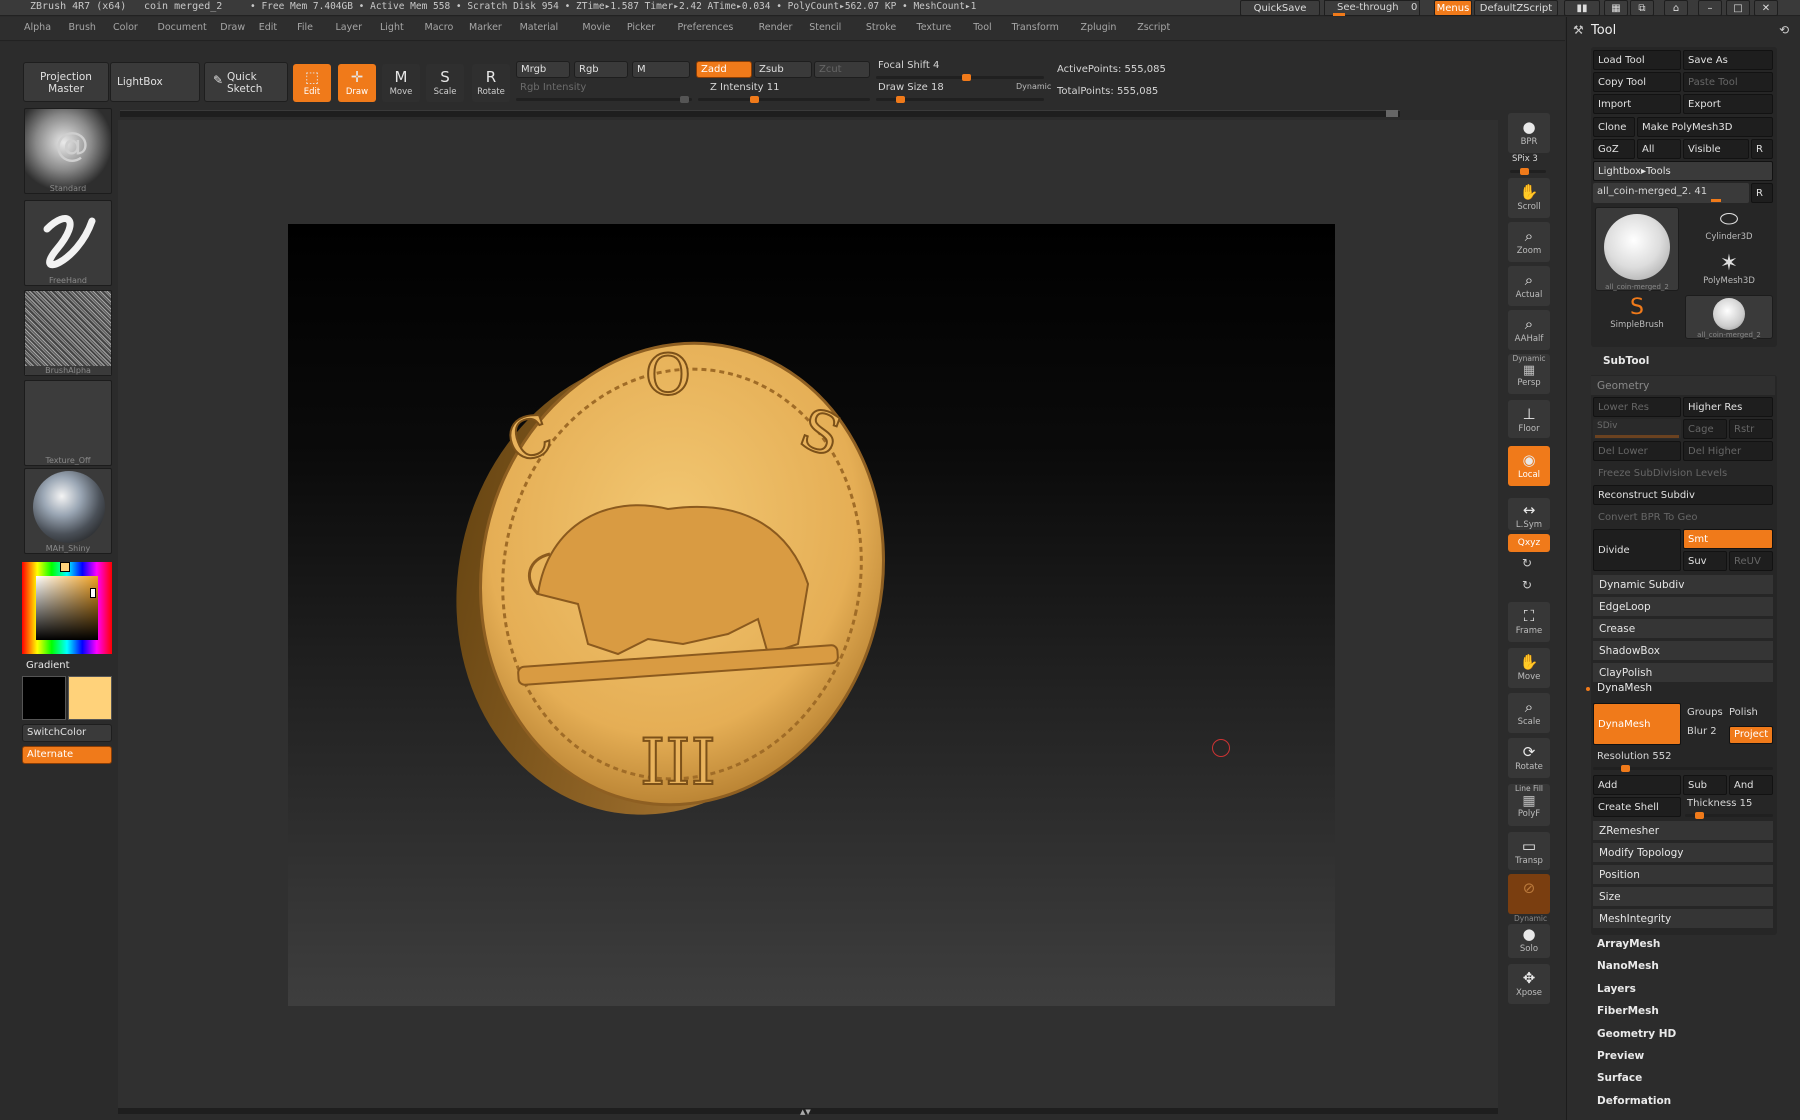 The image size is (1800, 1120). Describe the element at coordinates (1637, 724) in the screenshot. I see `dynamesh-button: DynaMesh` at that location.